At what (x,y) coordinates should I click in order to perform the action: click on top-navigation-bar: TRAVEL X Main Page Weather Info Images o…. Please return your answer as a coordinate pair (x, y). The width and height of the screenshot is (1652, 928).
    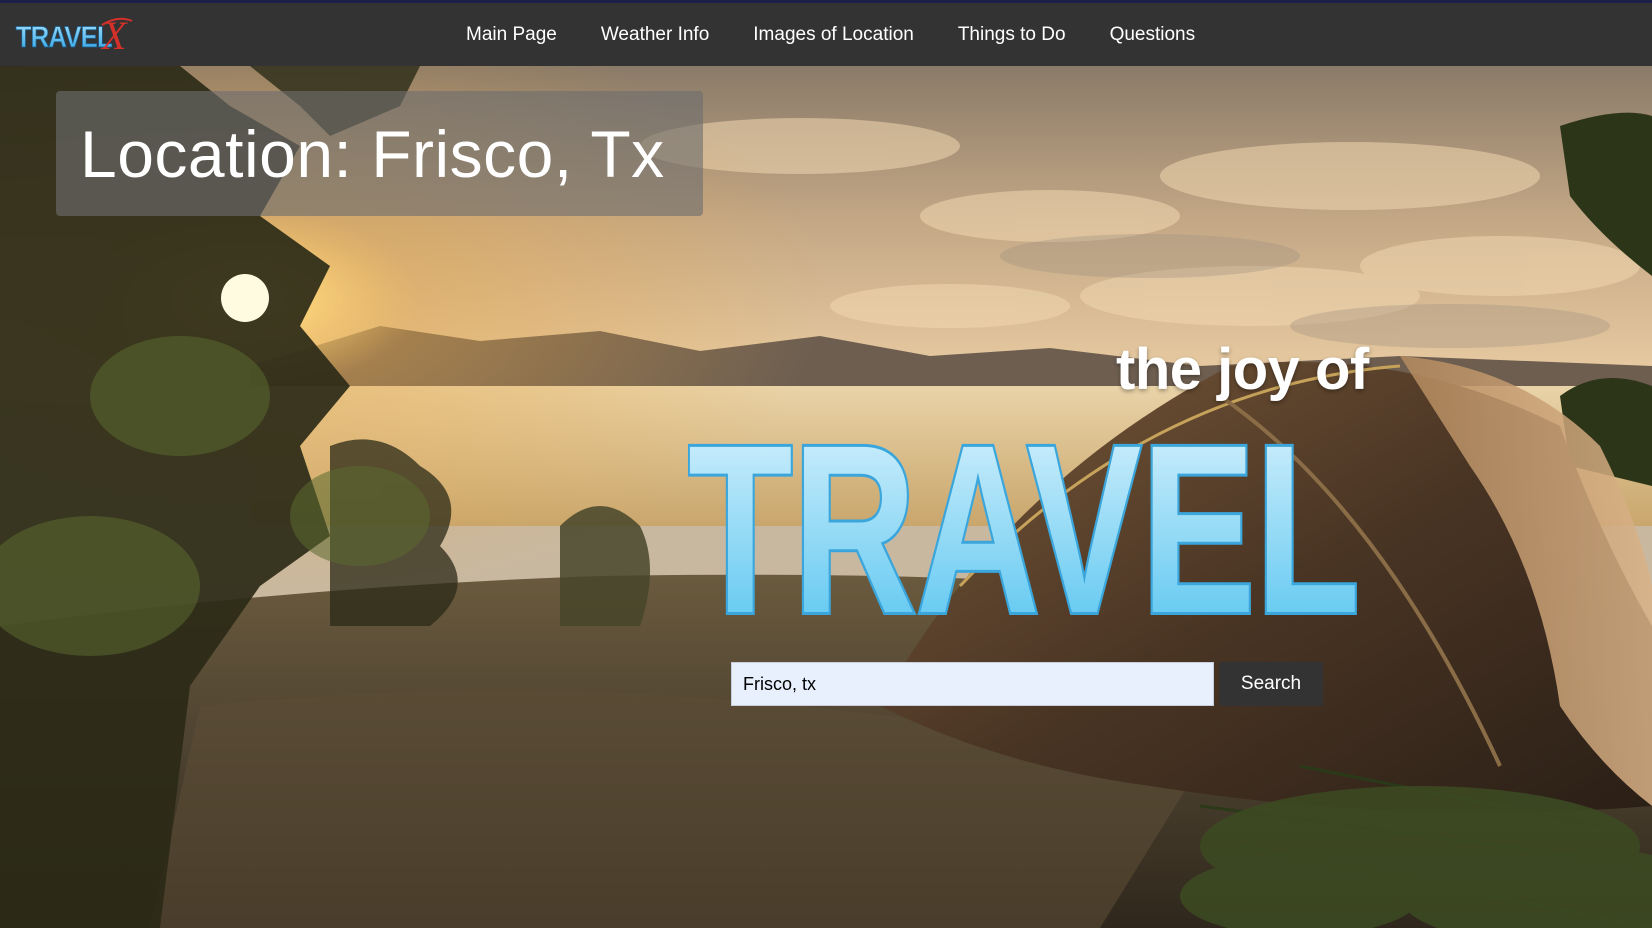
    Looking at the image, I should click on (826, 33).